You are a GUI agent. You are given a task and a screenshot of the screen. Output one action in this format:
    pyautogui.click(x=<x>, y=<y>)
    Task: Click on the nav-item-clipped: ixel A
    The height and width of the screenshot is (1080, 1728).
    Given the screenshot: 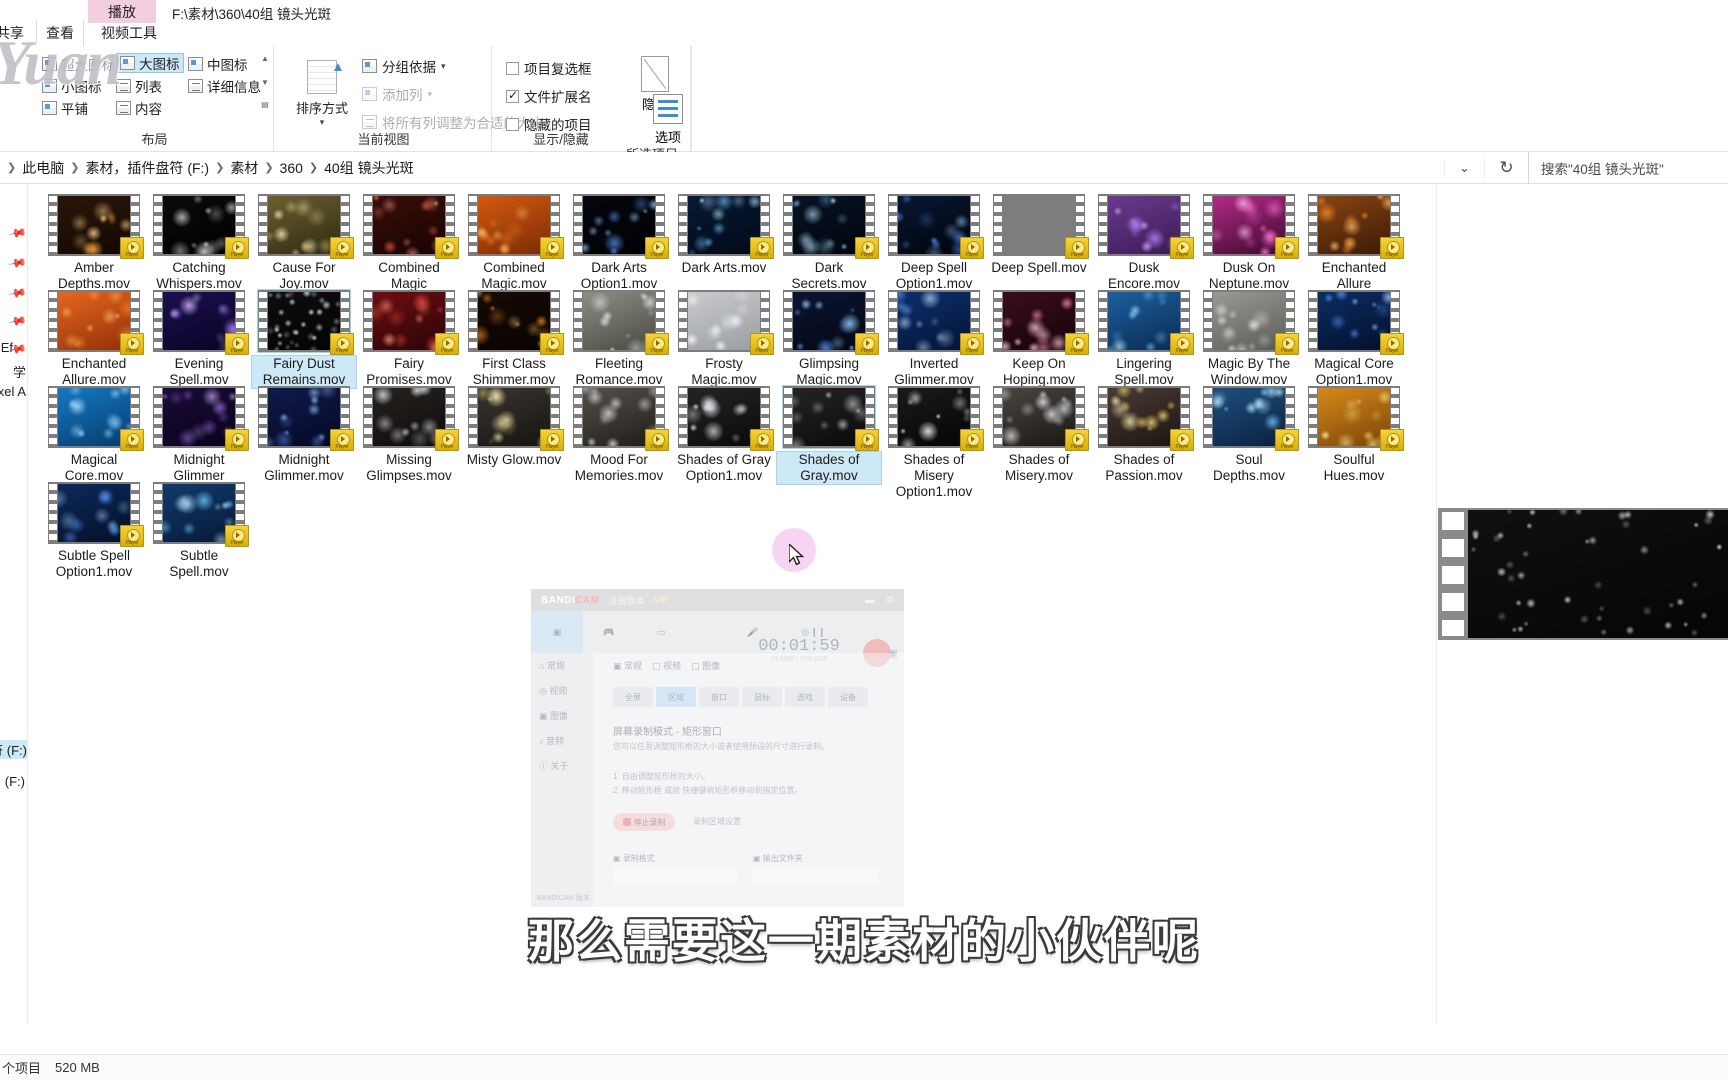 What is the action you would take?
    pyautogui.click(x=13, y=391)
    